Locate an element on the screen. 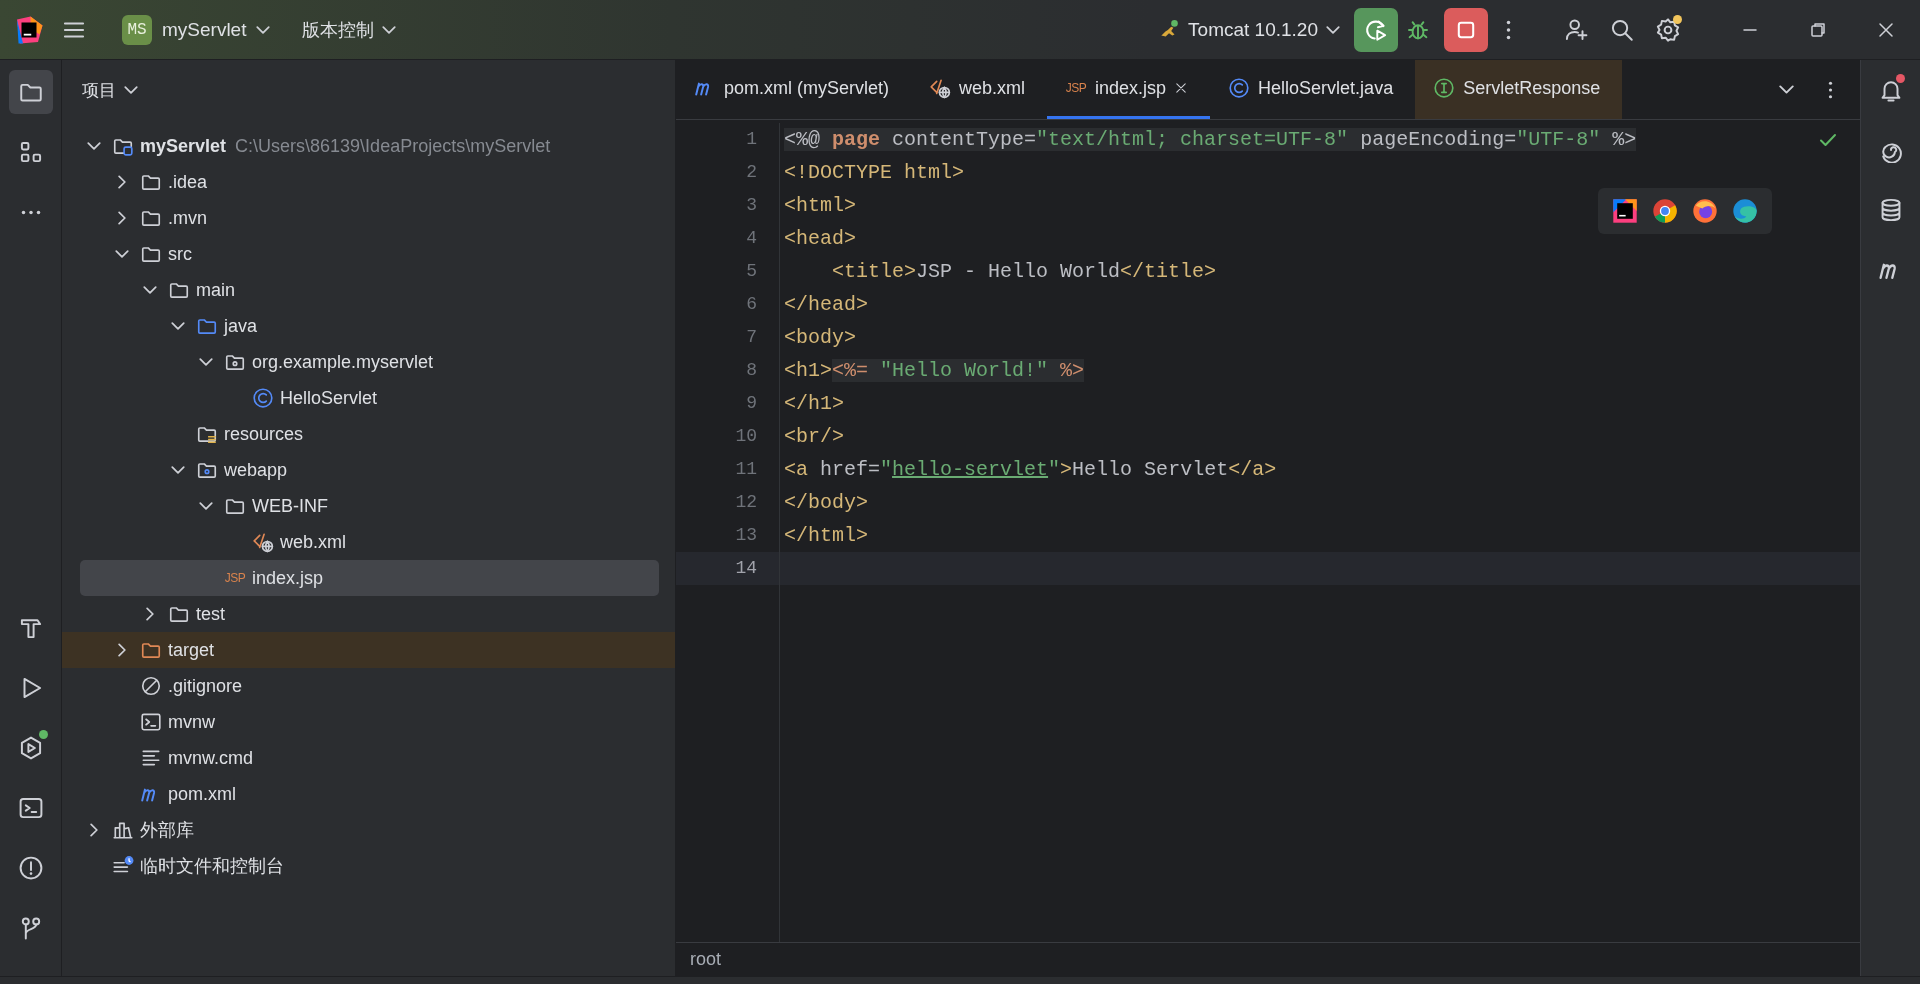 This screenshot has width=1920, height=984. code-line: <%@ page contentType="text/html; charset=UTF-8" pageEncoding="UTF-8" %> is located at coordinates (1210, 140).